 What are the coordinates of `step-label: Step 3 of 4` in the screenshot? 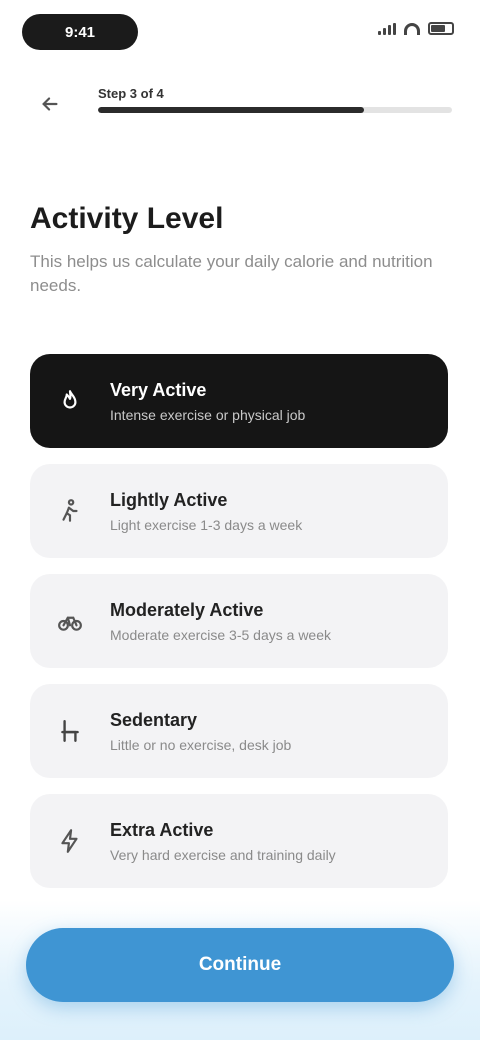 It's located at (131, 93).